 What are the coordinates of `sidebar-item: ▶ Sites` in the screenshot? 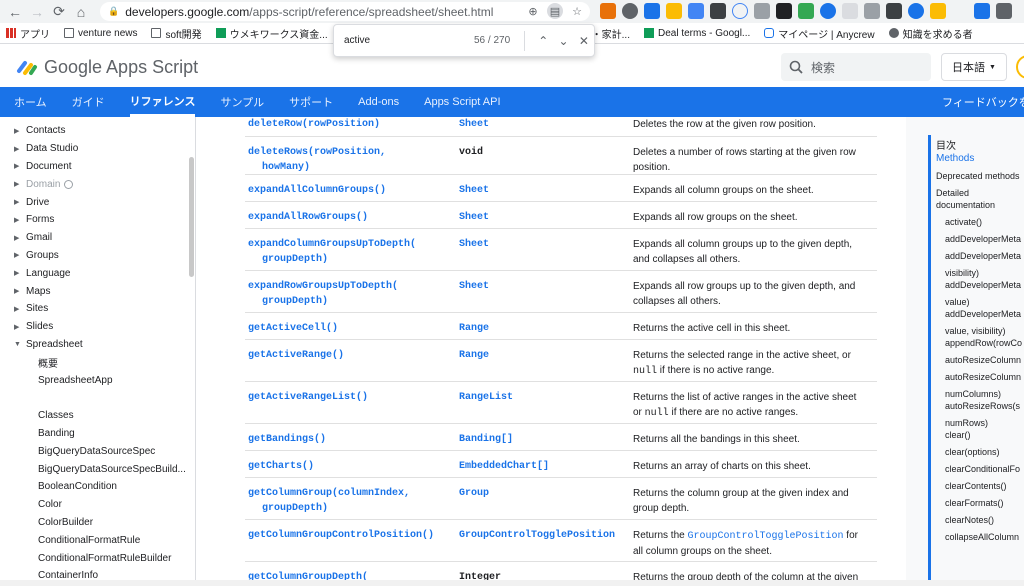 It's located at (97, 309).